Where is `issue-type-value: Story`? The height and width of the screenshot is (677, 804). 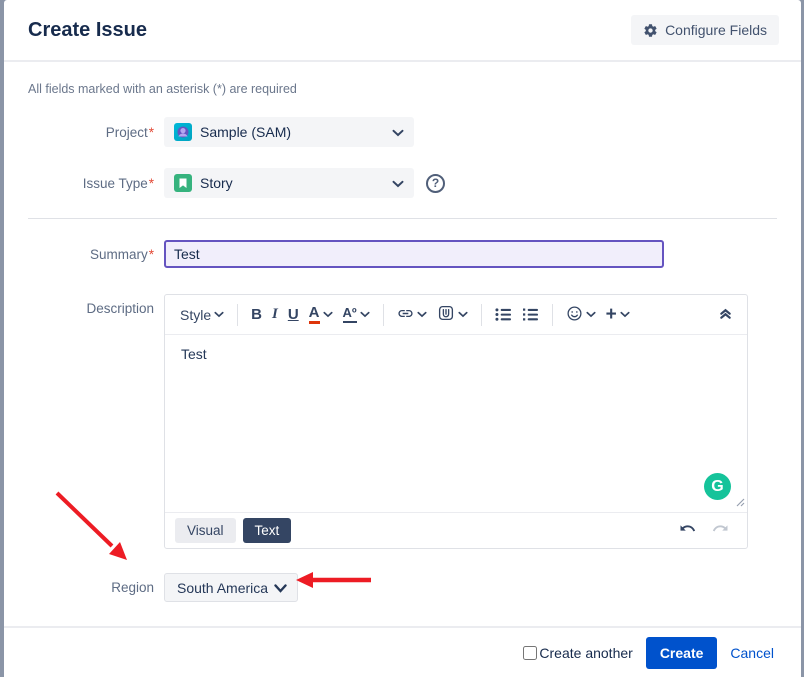
issue-type-value: Story is located at coordinates (216, 183).